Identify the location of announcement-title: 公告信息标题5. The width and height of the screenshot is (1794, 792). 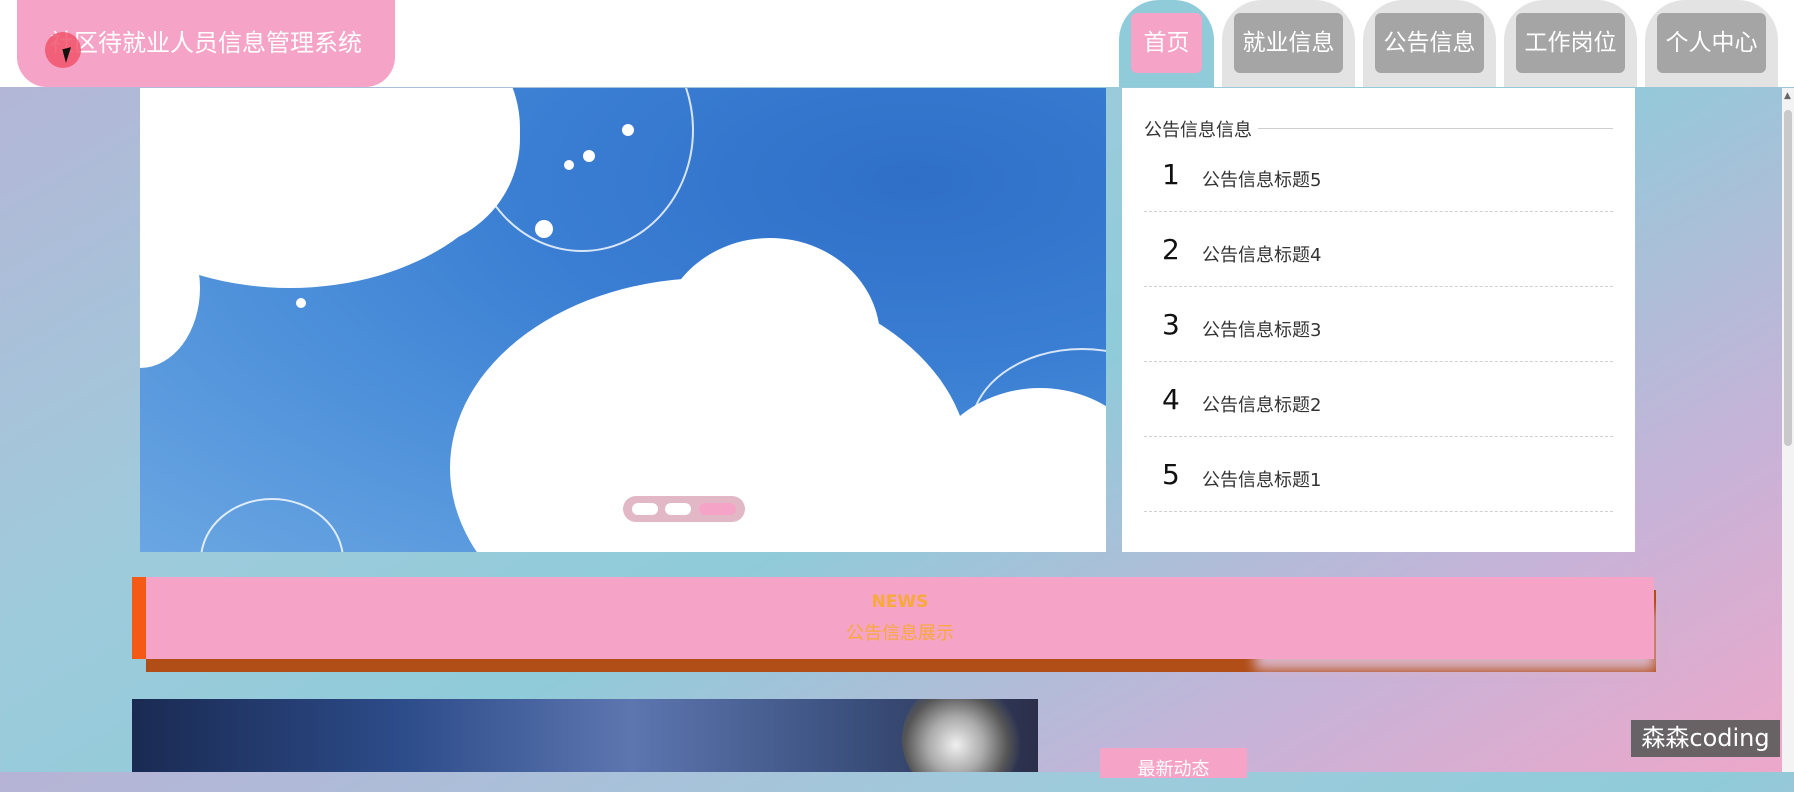
(1262, 180).